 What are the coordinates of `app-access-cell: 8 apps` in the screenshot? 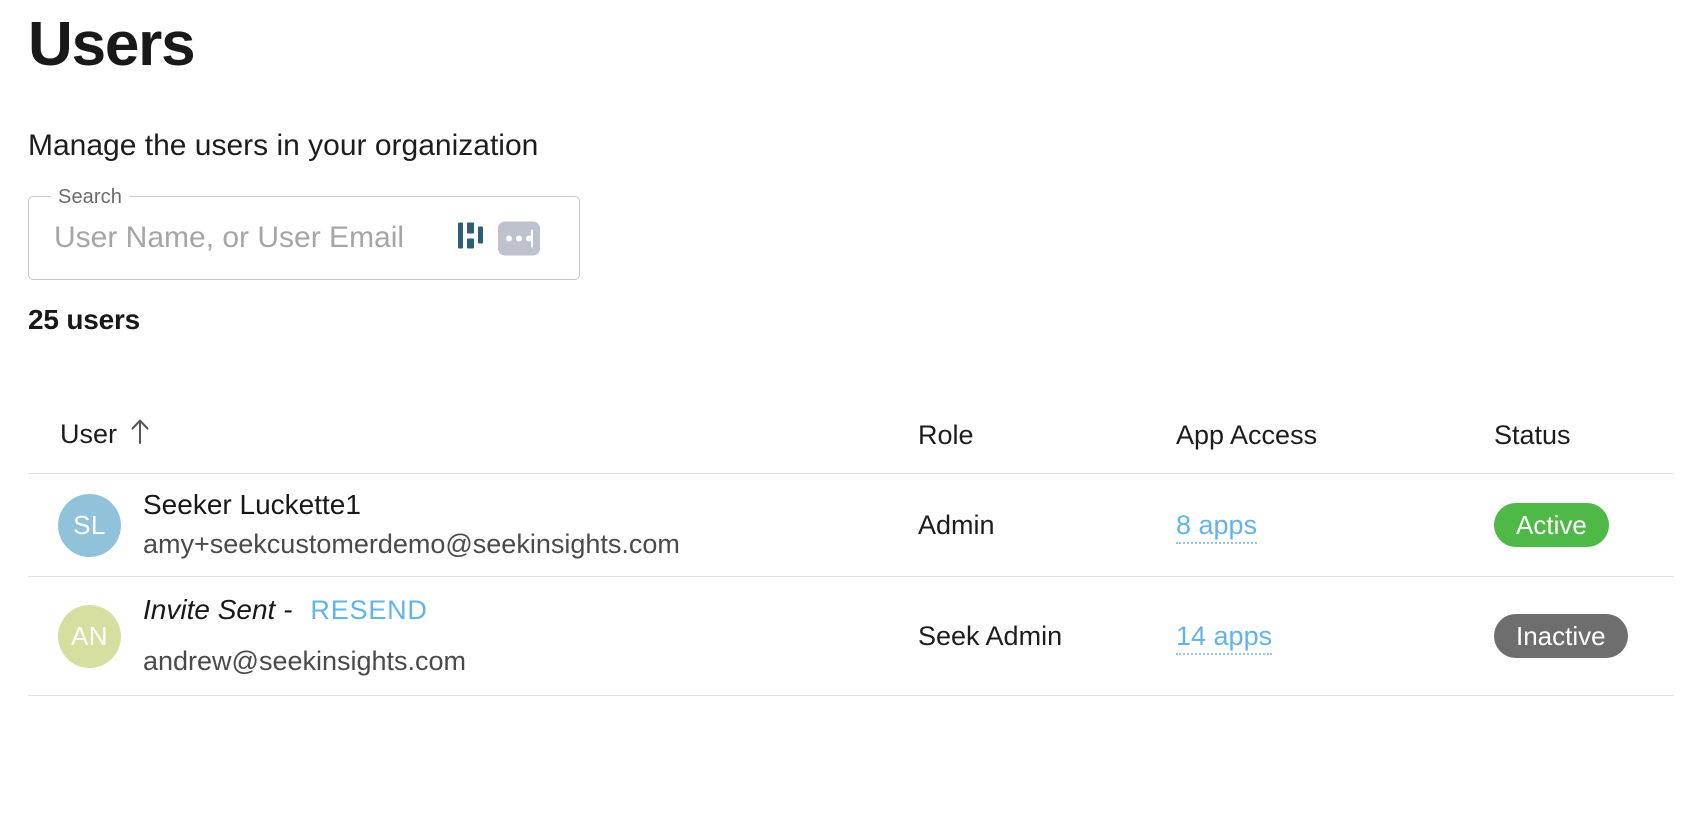 It's located at (1335, 525).